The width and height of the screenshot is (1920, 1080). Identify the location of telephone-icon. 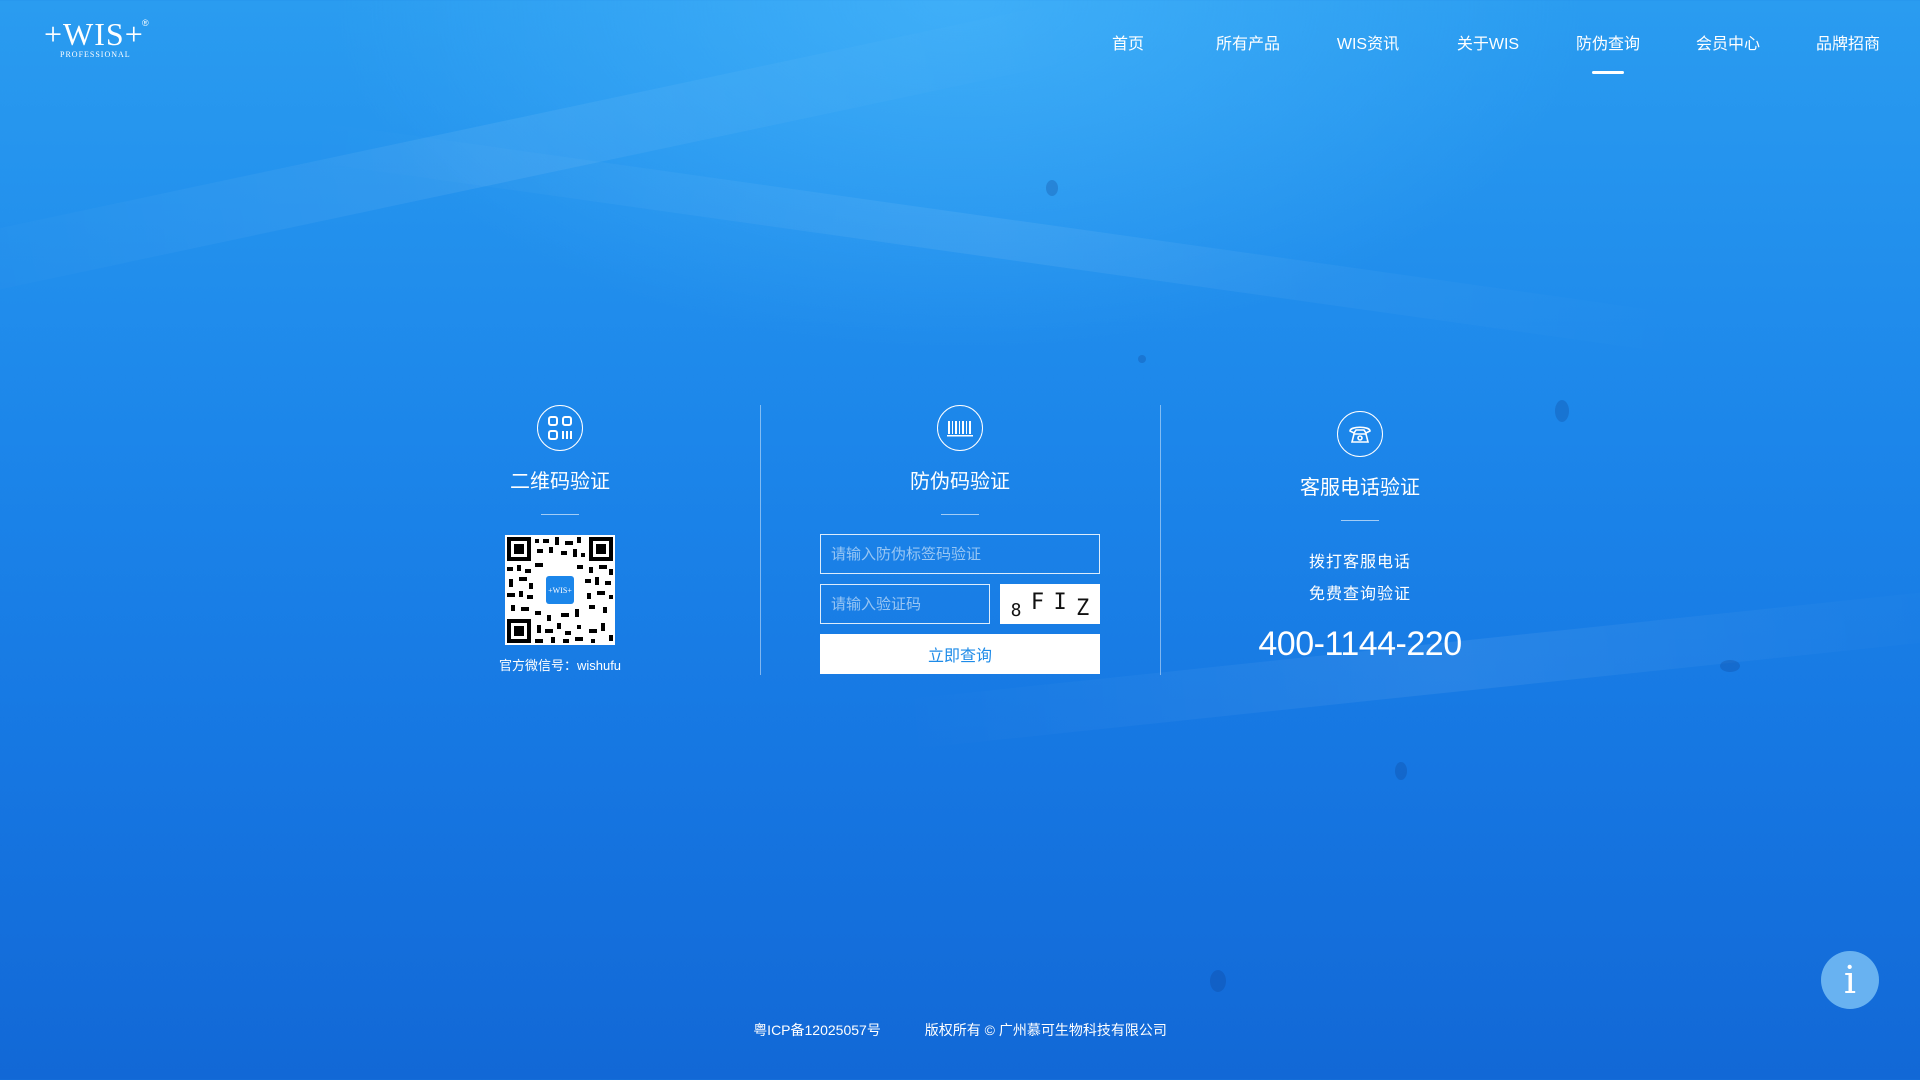
(1360, 434).